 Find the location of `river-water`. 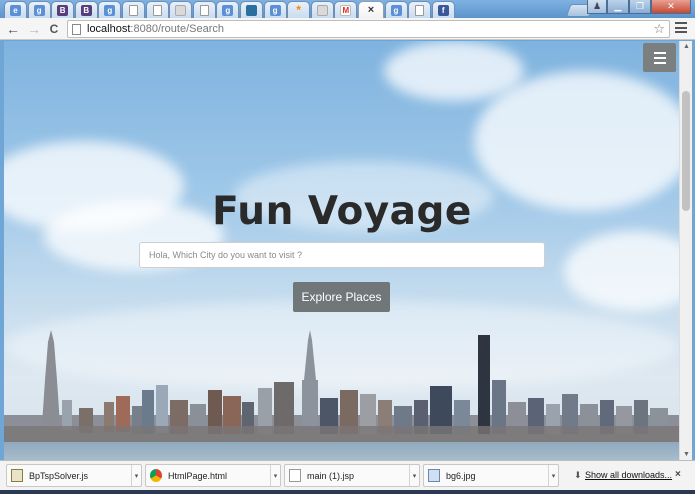

river-water is located at coordinates (341, 451).